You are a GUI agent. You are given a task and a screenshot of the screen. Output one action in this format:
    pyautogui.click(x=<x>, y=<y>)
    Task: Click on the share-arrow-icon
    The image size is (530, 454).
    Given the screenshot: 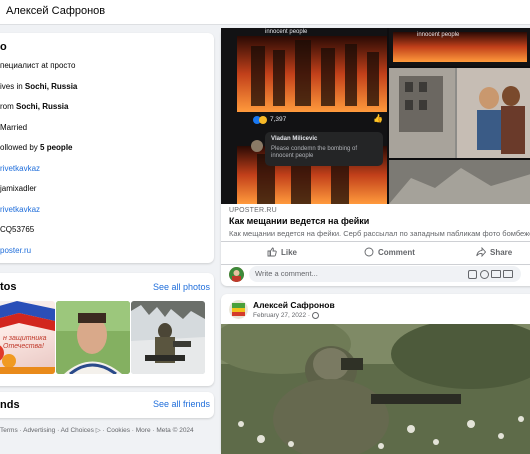 What is the action you would take?
    pyautogui.click(x=481, y=252)
    